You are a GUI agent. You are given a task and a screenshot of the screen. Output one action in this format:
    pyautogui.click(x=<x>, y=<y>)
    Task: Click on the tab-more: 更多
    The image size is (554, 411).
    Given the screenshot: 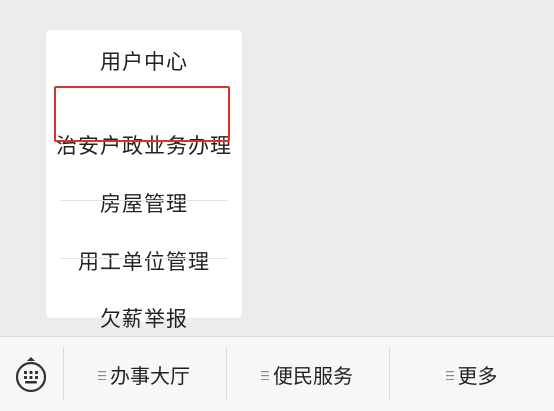 What is the action you would take?
    pyautogui.click(x=471, y=374)
    